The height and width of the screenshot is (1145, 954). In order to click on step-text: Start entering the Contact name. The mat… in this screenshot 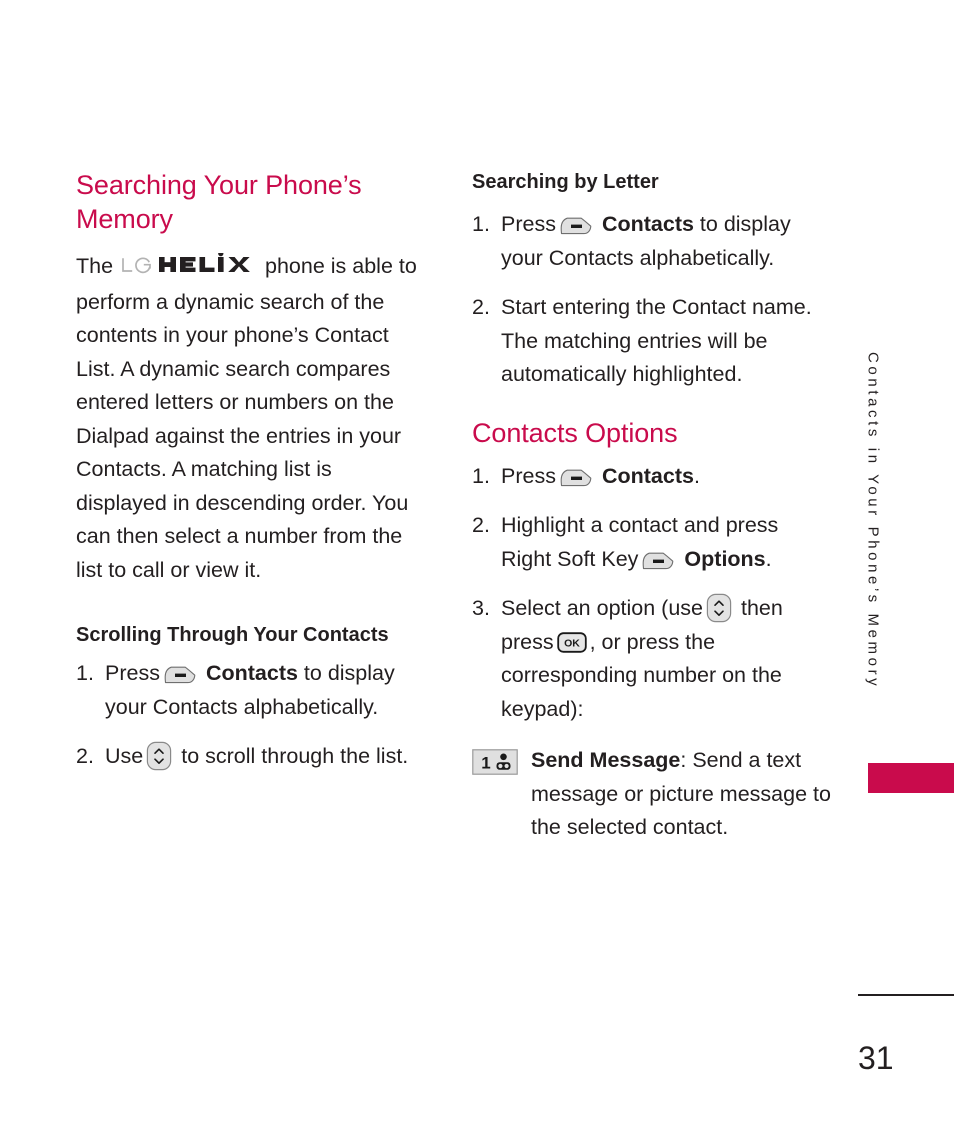, I will do `click(656, 340)`.